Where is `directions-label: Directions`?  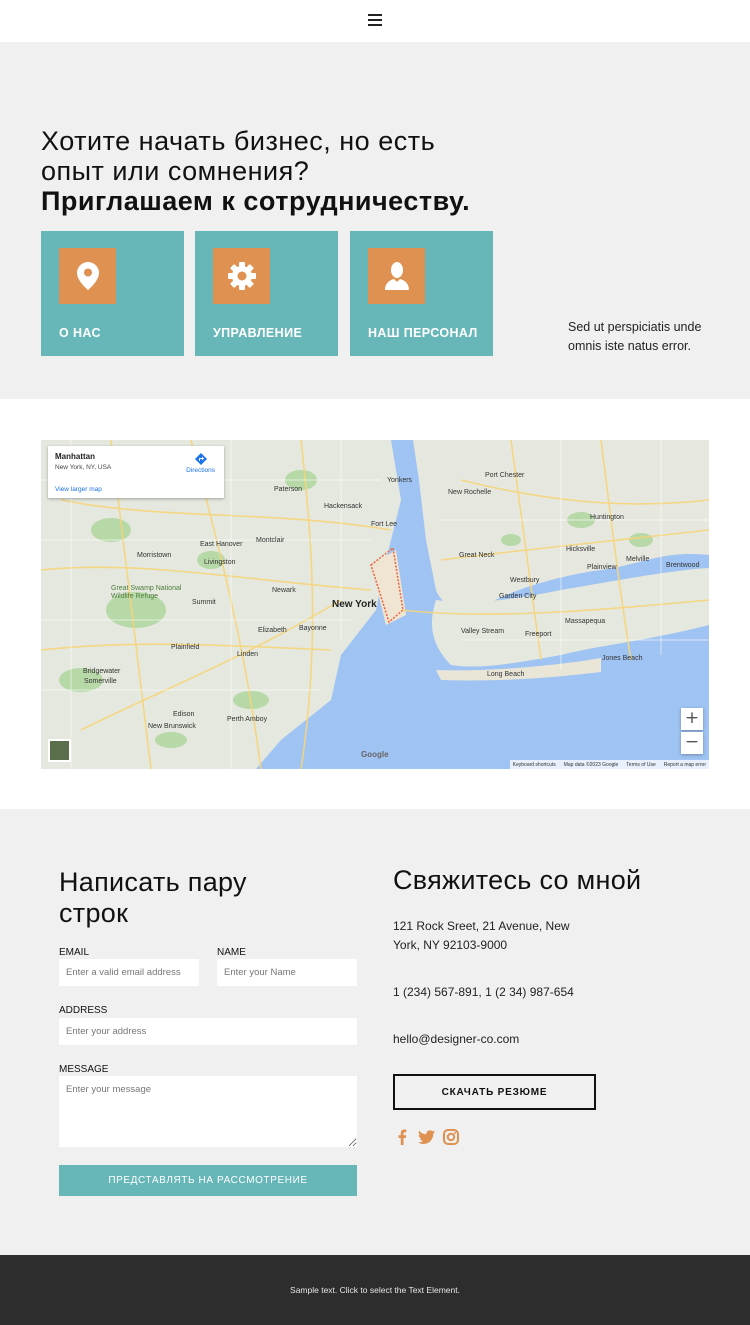
directions-label: Directions is located at coordinates (200, 470).